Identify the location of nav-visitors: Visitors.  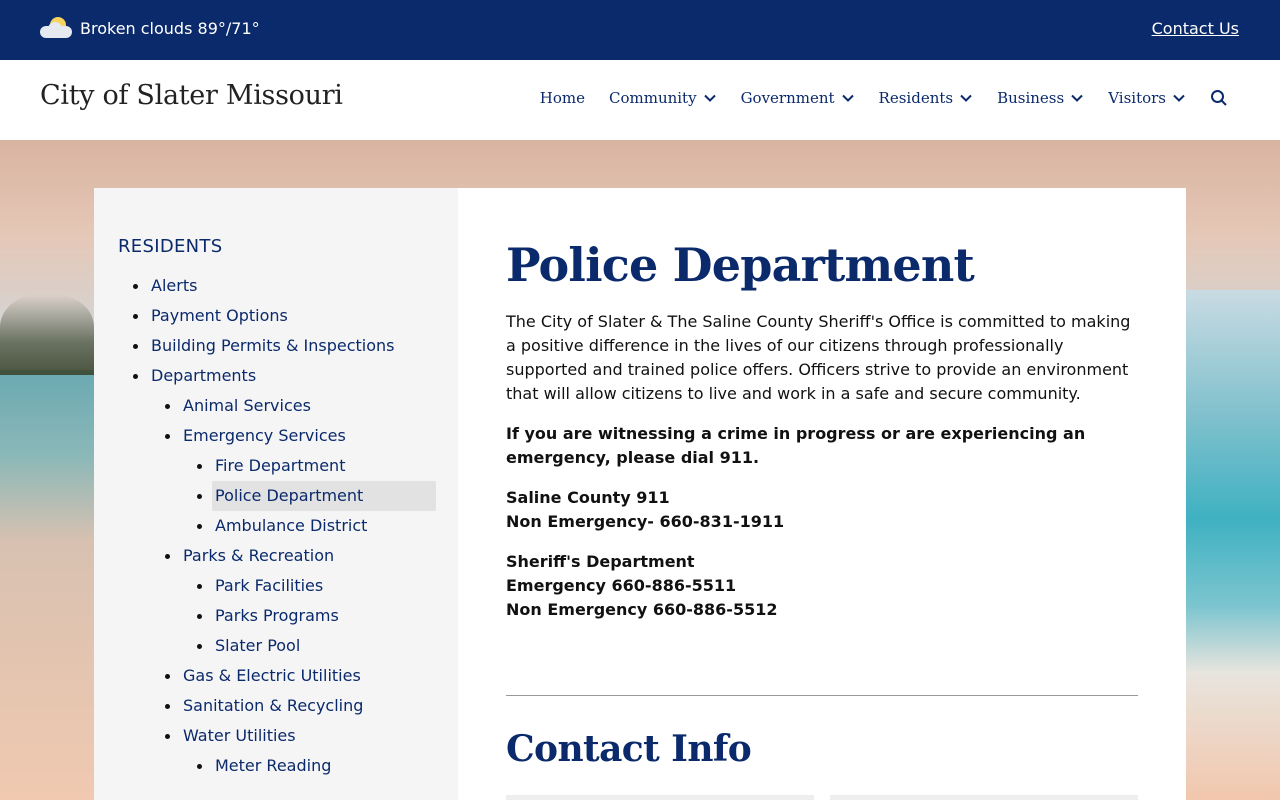
(1147, 98).